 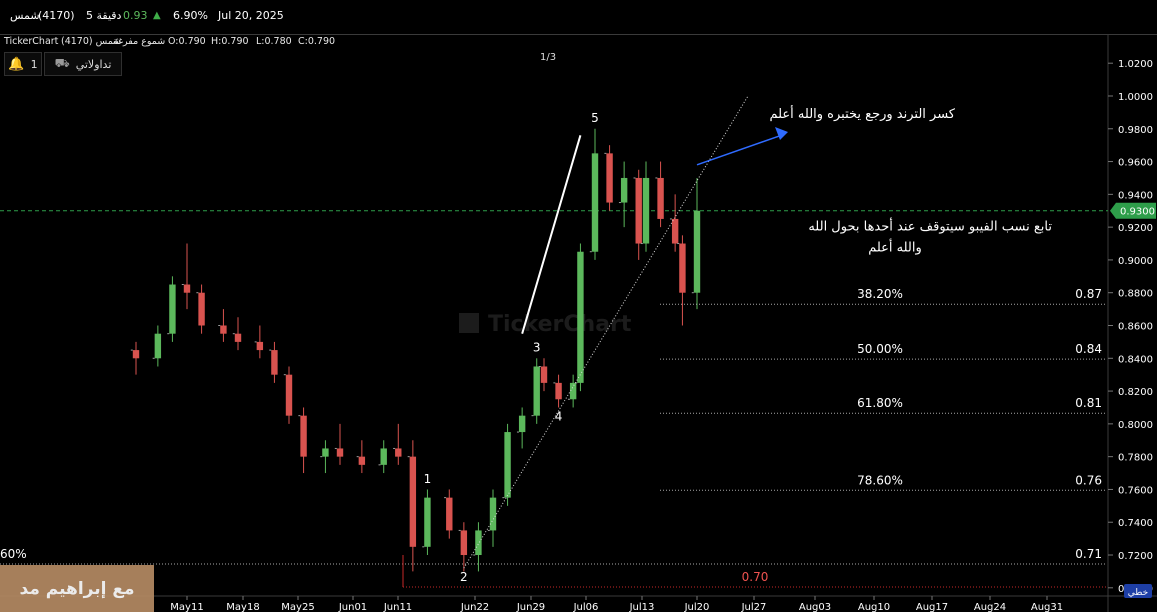 I want to click on fib-level-percent: 50.00%, so click(x=880, y=349).